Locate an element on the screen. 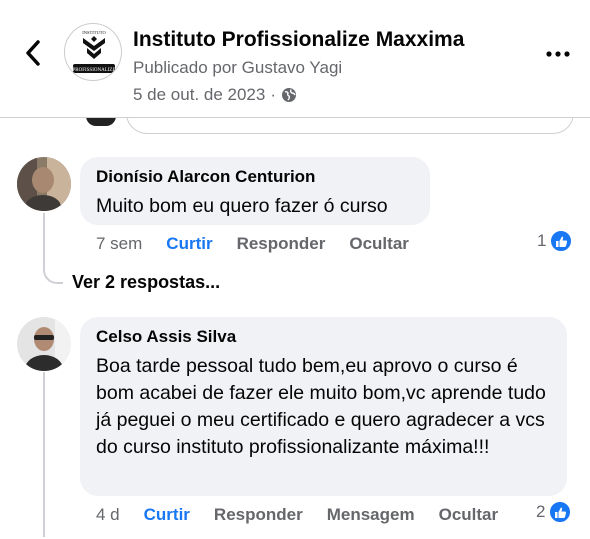 The width and height of the screenshot is (590, 539). comment-text: Muito bom eu quero fazer ó curso is located at coordinates (242, 206).